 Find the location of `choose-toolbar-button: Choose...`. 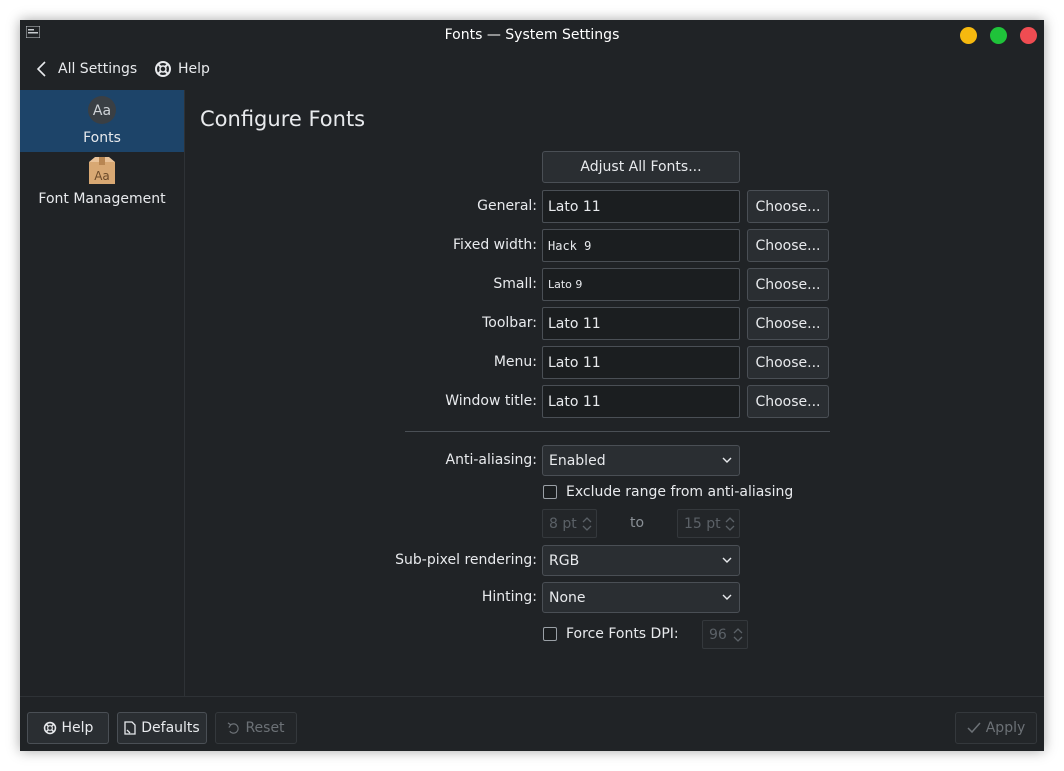

choose-toolbar-button: Choose... is located at coordinates (788, 323).